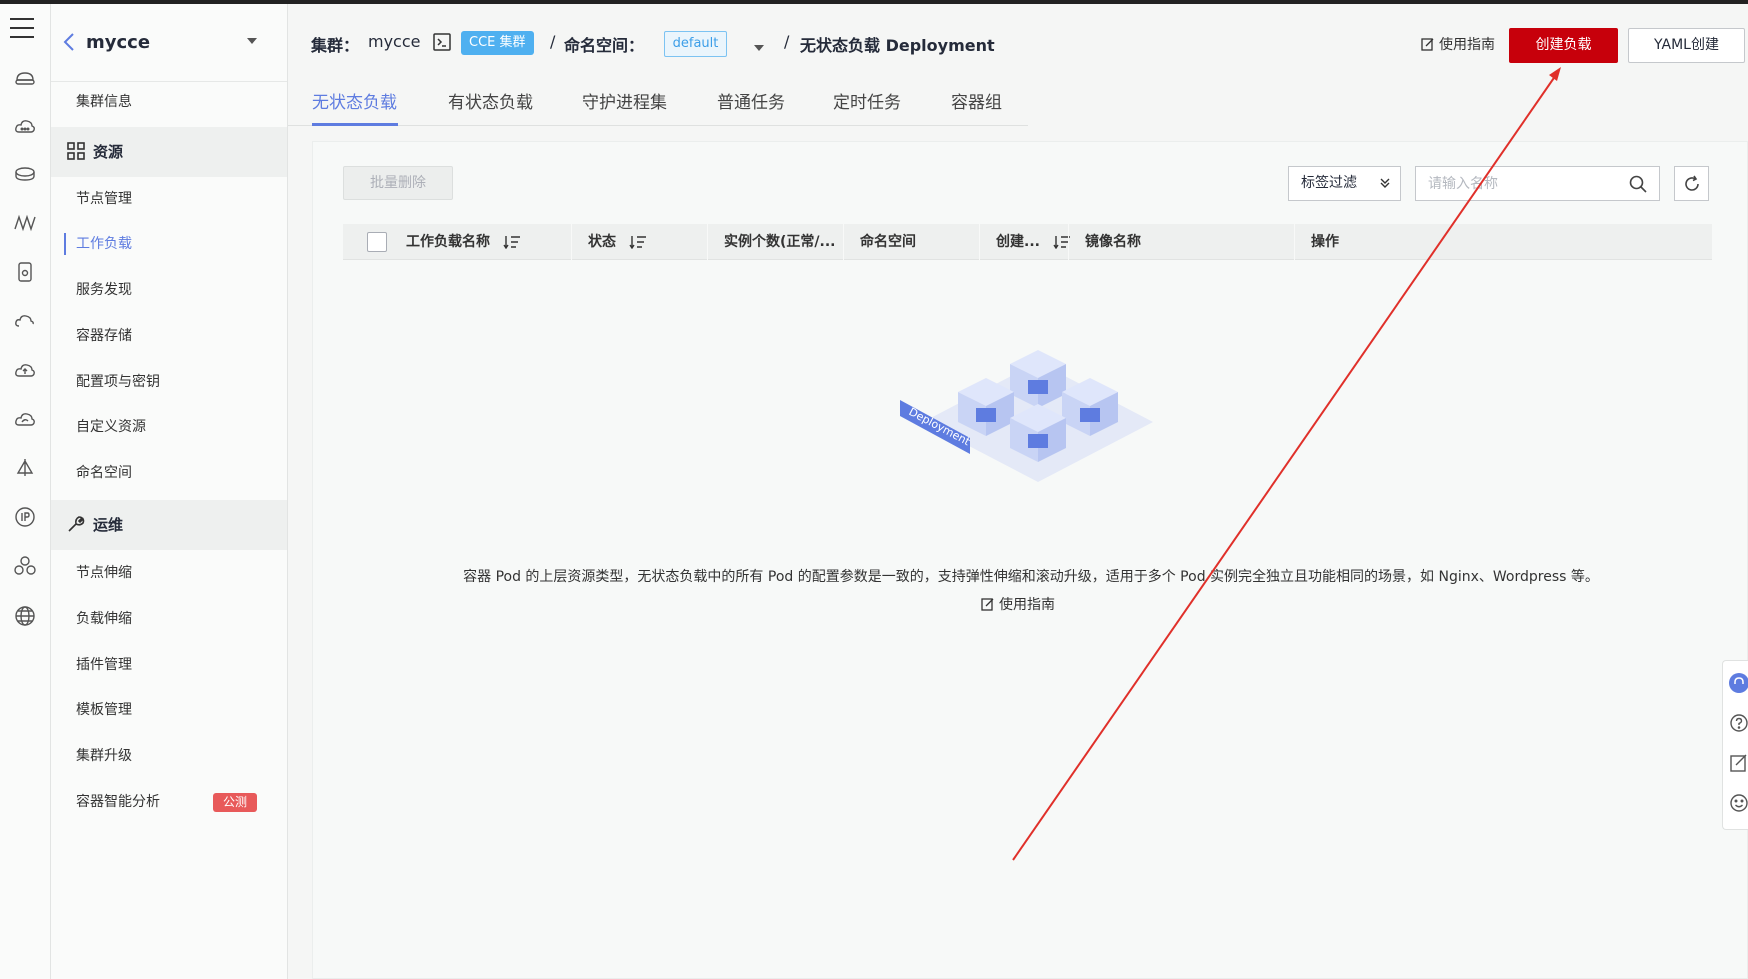  What do you see at coordinates (604, 45) in the screenshot?
I see `namespace-label: 命名空间：` at bounding box center [604, 45].